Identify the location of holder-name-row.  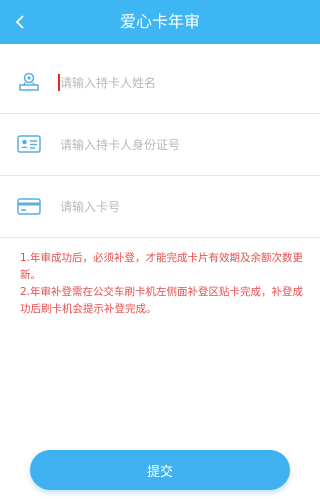
(160, 83).